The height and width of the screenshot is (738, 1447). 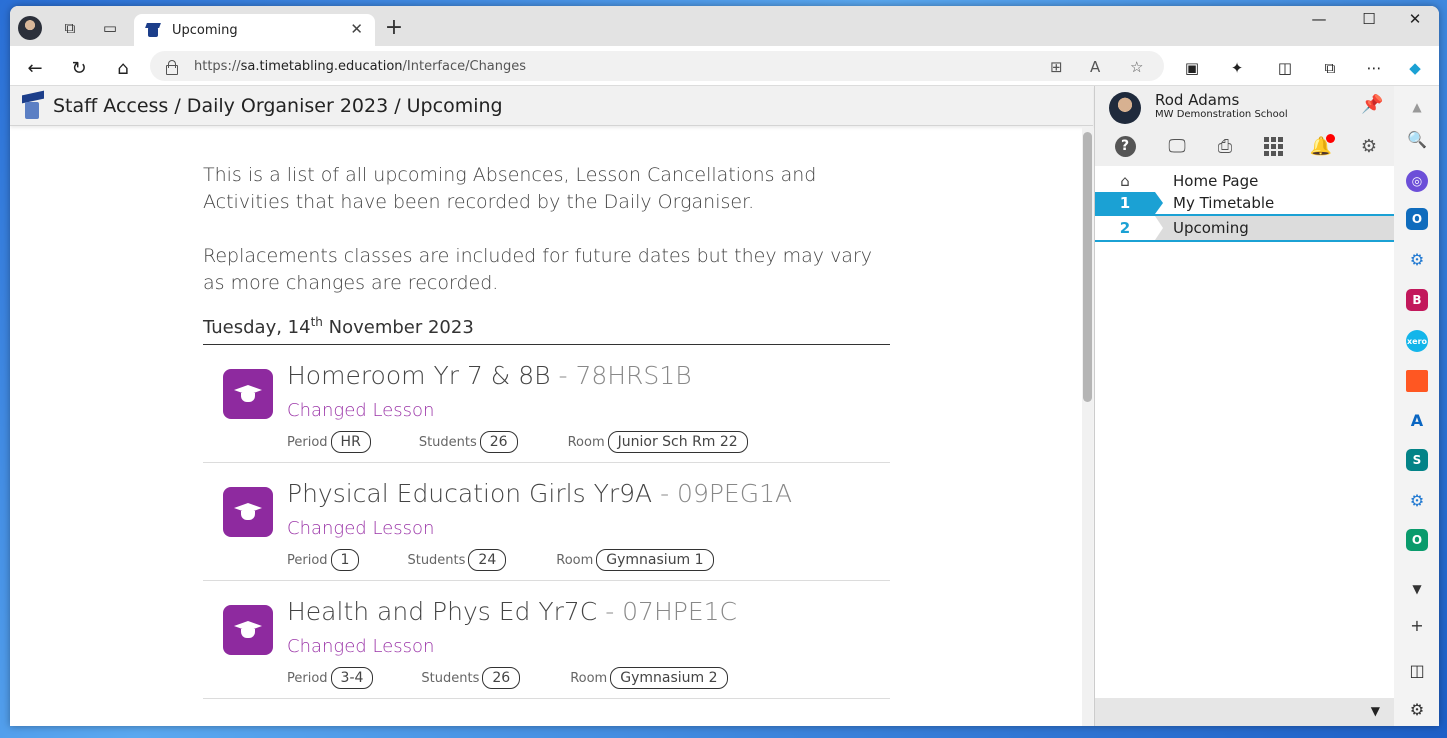 What do you see at coordinates (724, 26) in the screenshot?
I see `tab-strip: ⧉ ▭ Upcoming ✕ + — ☐ ✕` at bounding box center [724, 26].